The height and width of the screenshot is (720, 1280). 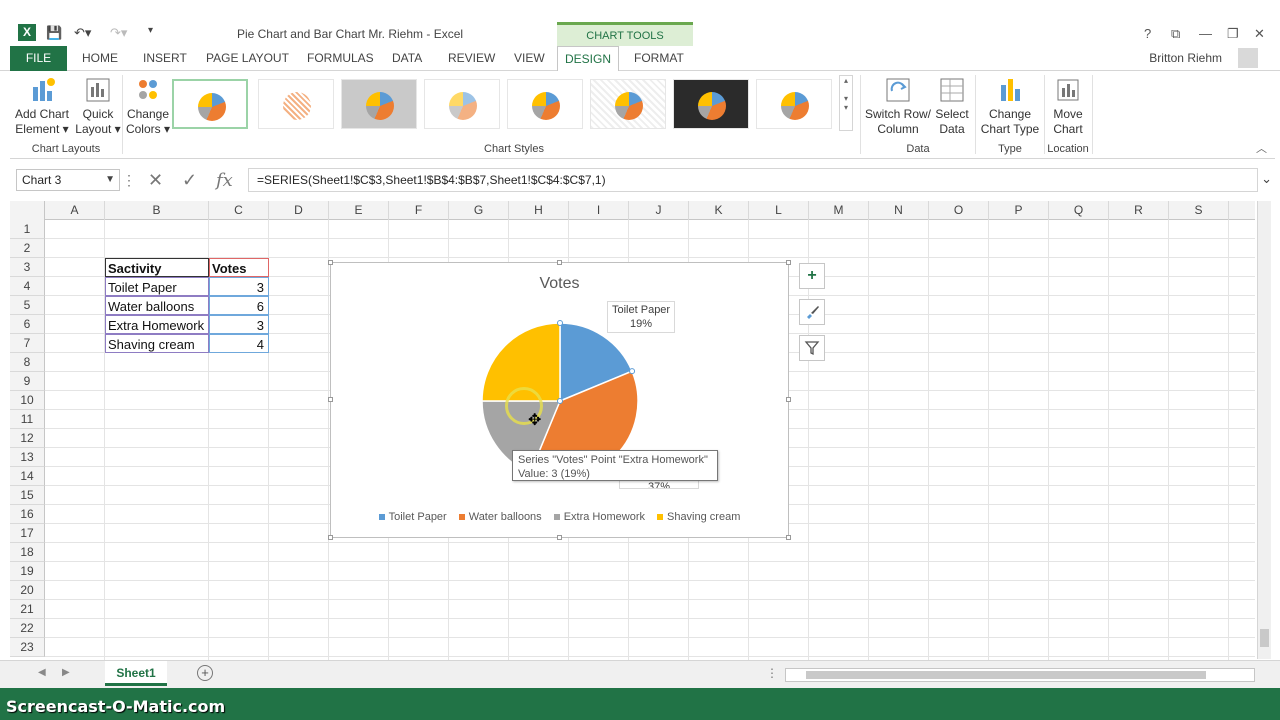 What do you see at coordinates (340, 58) in the screenshot?
I see `tab-formulas: FORMULAS` at bounding box center [340, 58].